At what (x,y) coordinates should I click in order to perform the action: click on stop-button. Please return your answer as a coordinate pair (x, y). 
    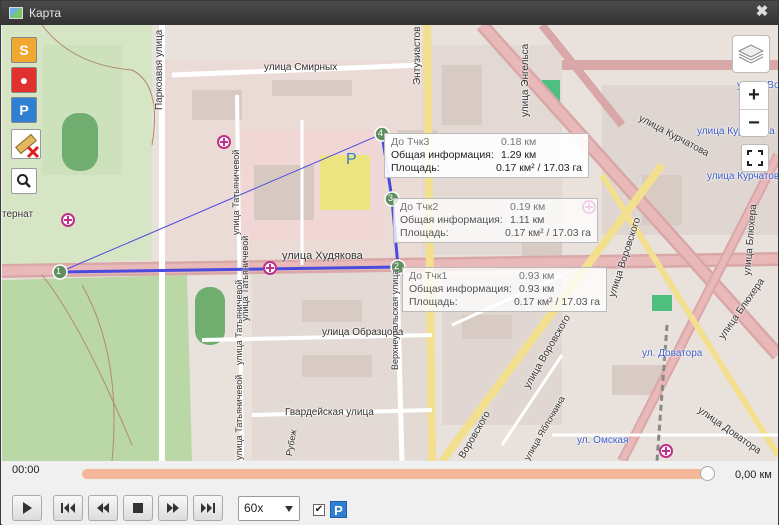
    Looking at the image, I should click on (138, 508).